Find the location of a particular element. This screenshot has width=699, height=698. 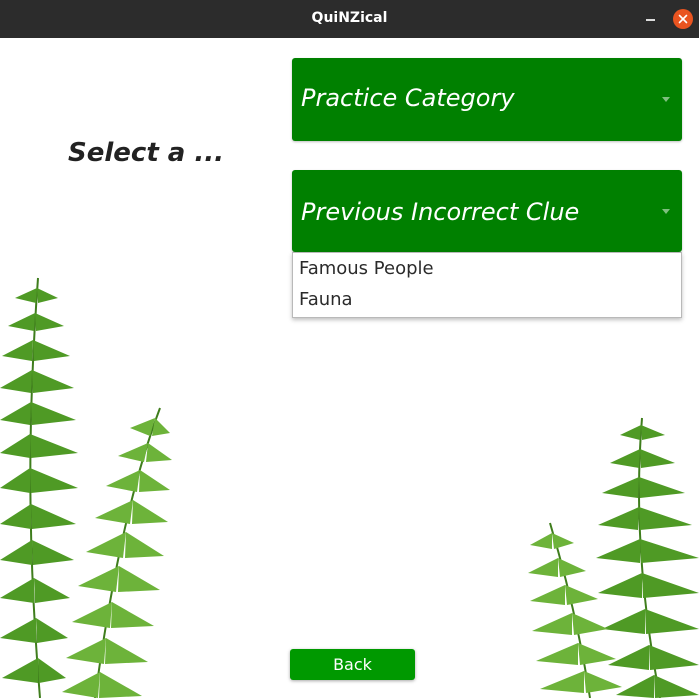

dropdown-list: Famous People Fauna is located at coordinates (487, 285).